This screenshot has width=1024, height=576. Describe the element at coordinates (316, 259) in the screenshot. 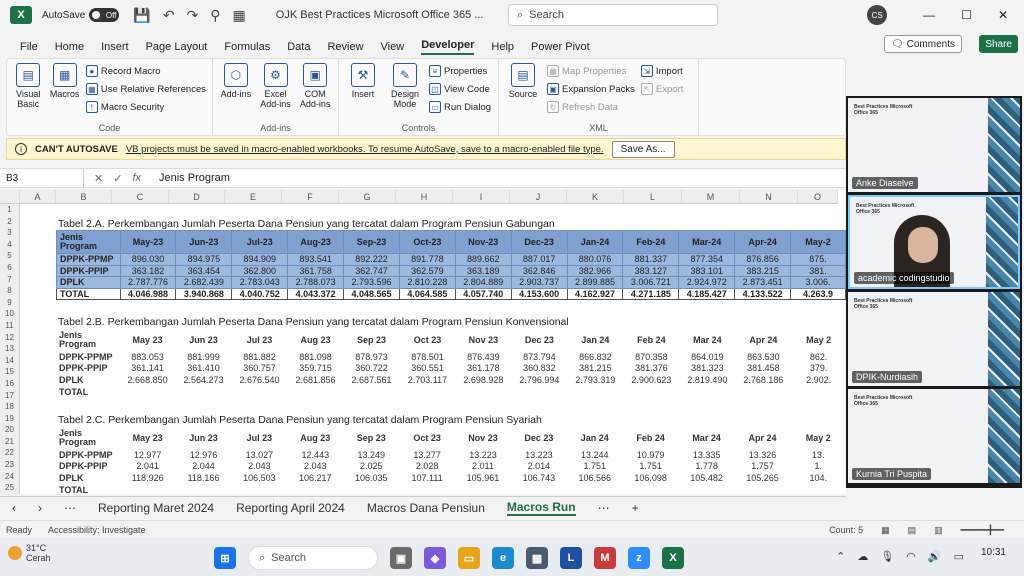

I see `value-cell: 893.541` at that location.